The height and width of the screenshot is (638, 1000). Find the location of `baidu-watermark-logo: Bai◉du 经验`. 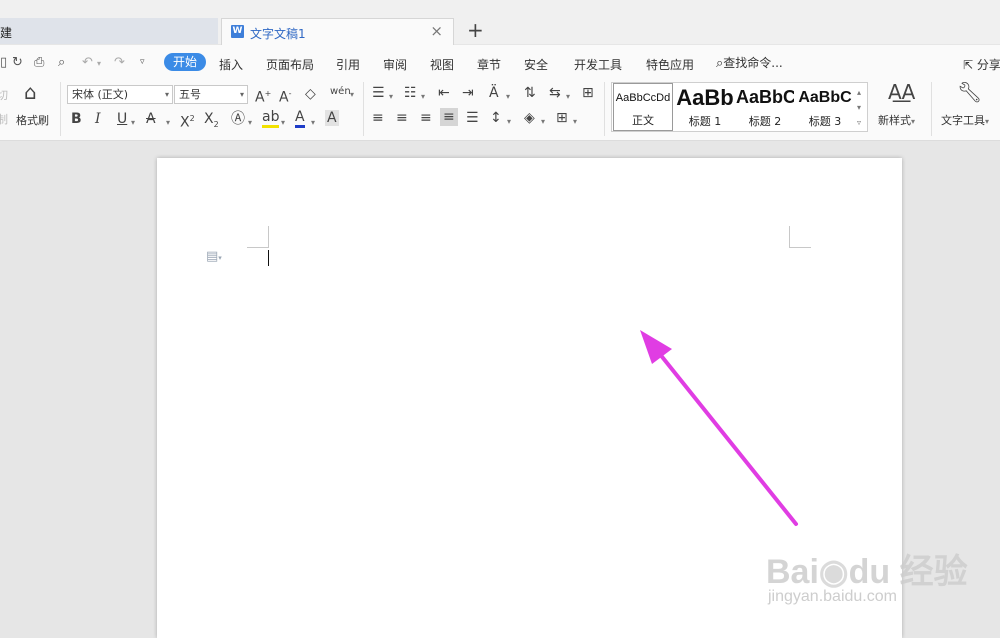

baidu-watermark-logo: Bai◉du 经验 is located at coordinates (867, 572).